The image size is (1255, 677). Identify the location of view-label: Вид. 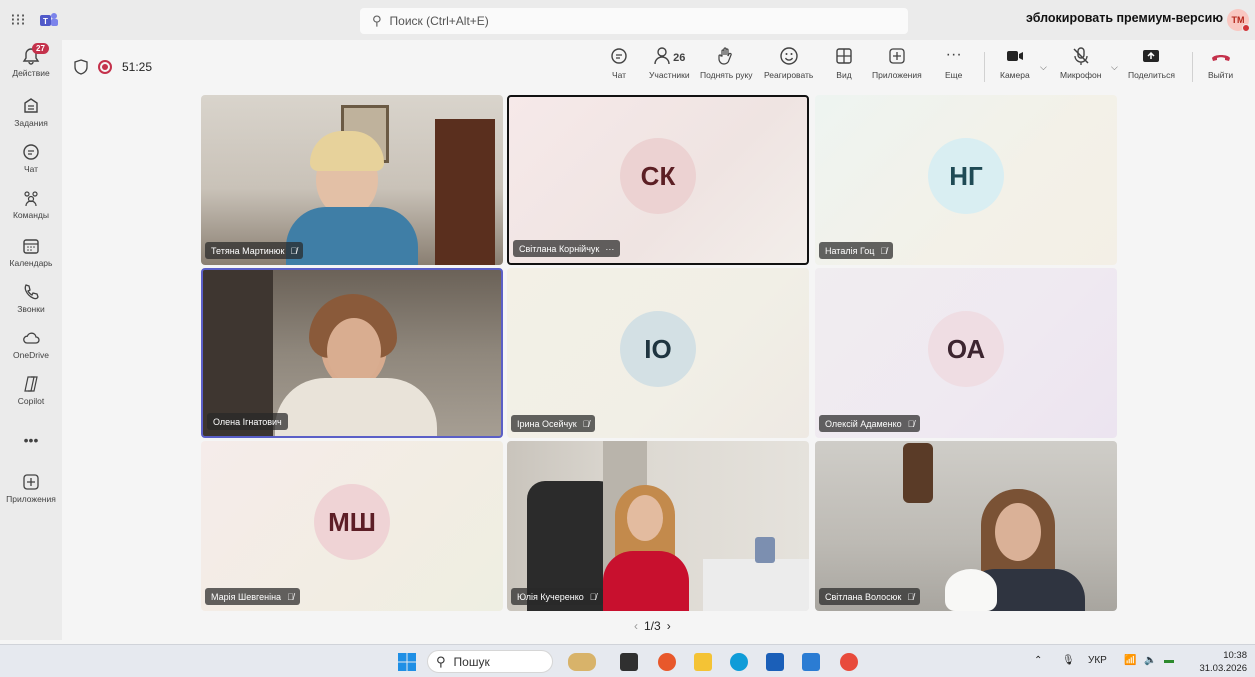
(844, 75).